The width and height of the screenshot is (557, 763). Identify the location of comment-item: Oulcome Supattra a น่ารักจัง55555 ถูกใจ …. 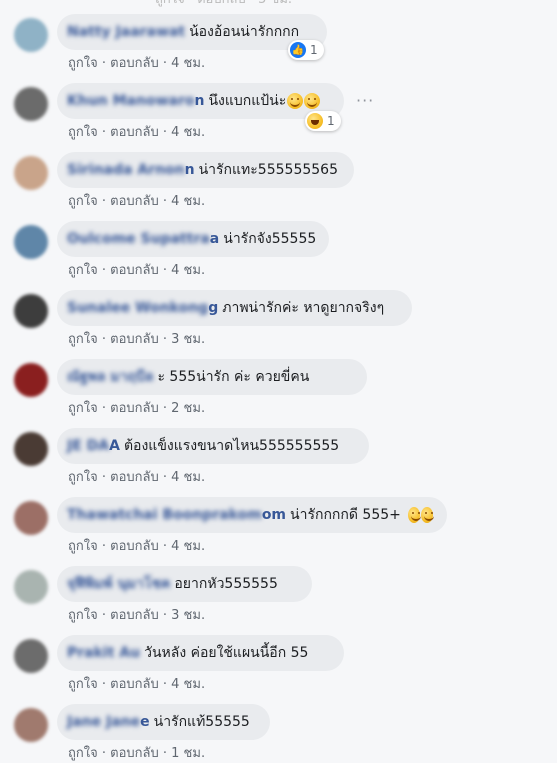
(278, 242).